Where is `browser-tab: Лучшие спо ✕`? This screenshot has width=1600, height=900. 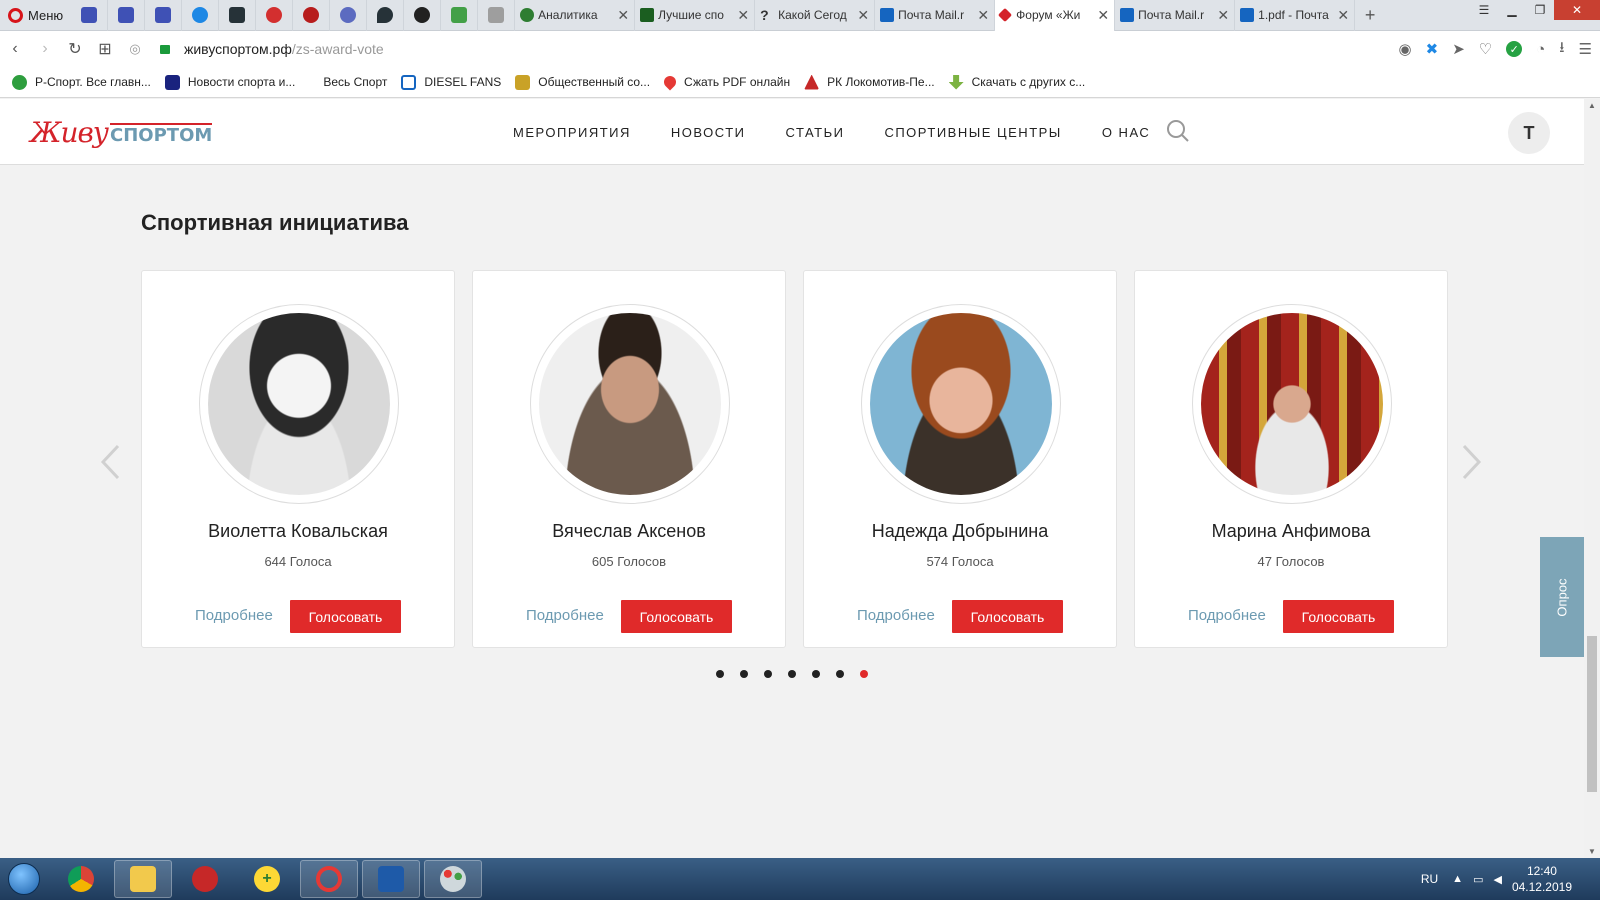
browser-tab: Лучшие спо ✕ is located at coordinates (695, 15).